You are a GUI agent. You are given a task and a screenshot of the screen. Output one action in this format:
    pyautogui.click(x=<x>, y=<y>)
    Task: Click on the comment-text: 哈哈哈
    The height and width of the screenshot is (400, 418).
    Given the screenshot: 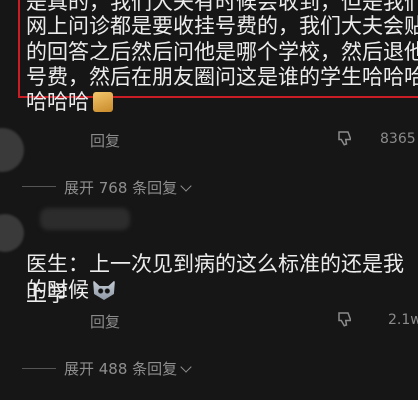 What is the action you would take?
    pyautogui.click(x=57, y=102)
    